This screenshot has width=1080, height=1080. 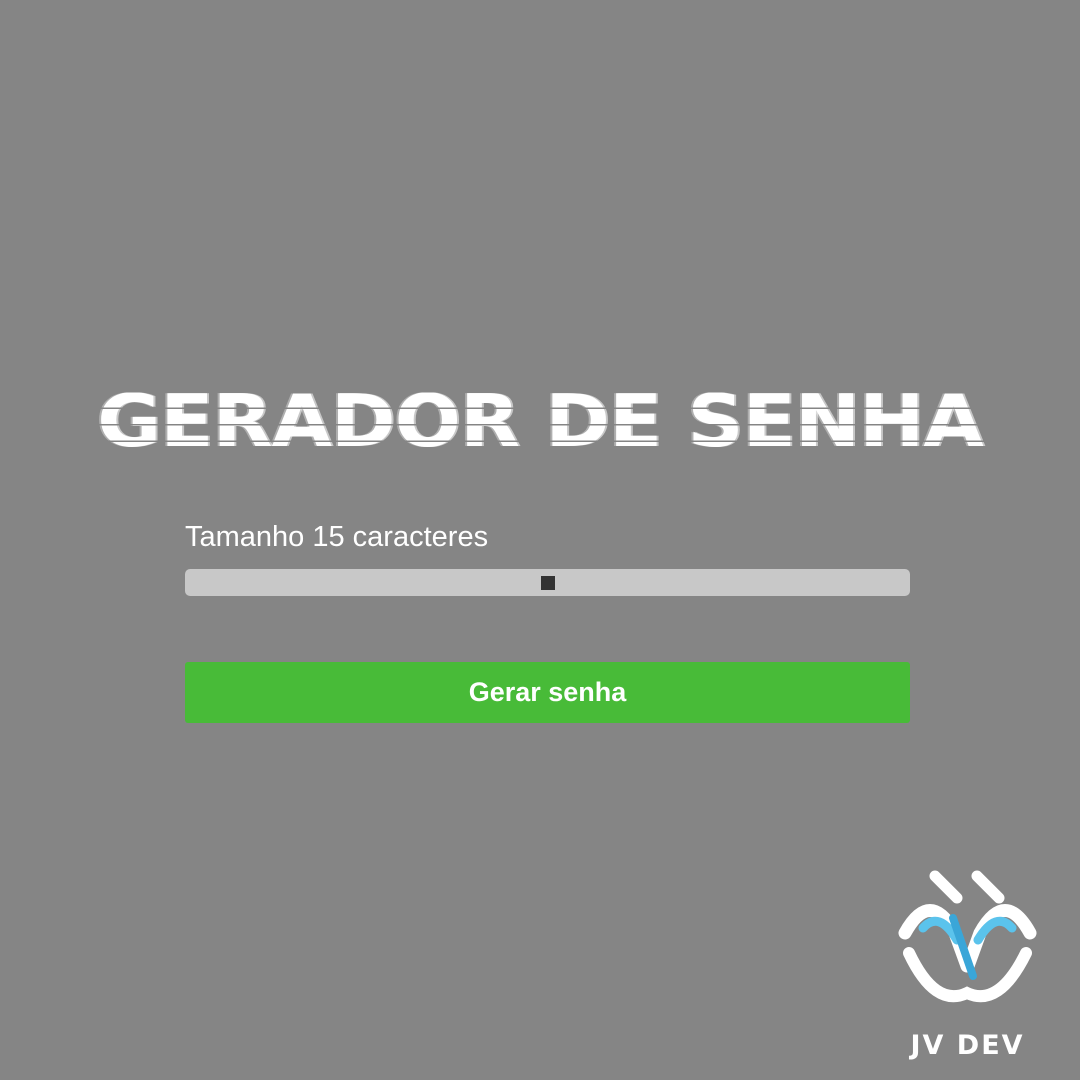 What do you see at coordinates (967, 936) in the screenshot?
I see `jv-dev-logo-icon` at bounding box center [967, 936].